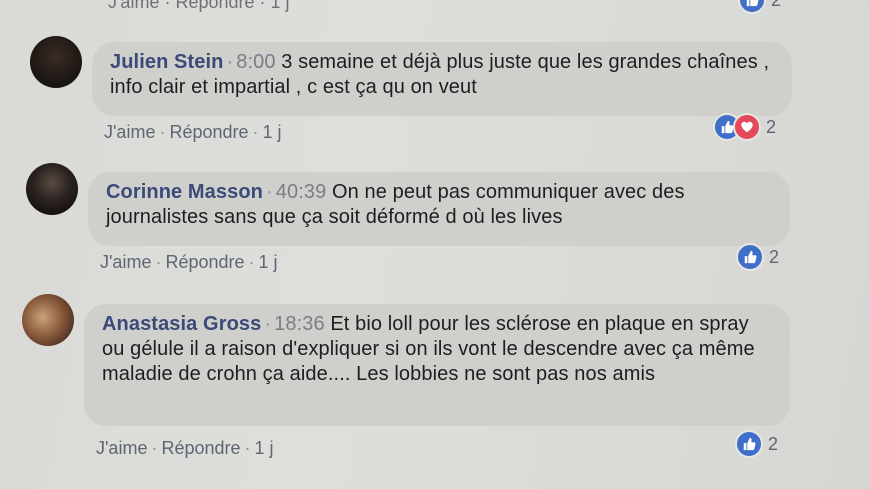  I want to click on previous-reactions: 2, so click(759, 7).